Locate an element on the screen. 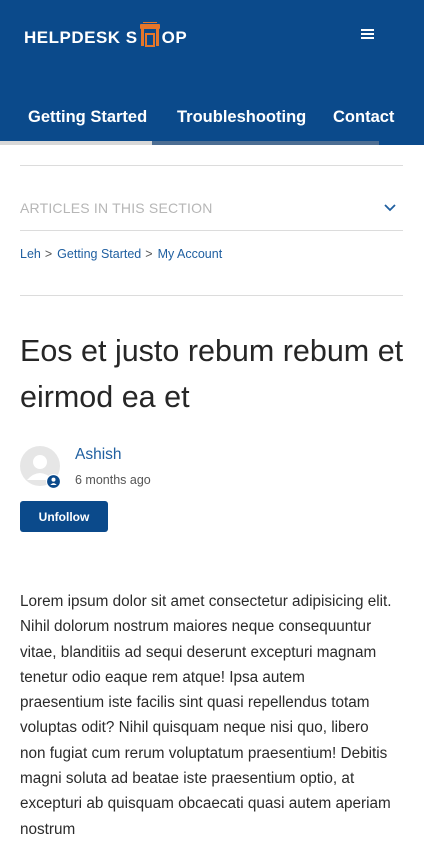 The width and height of the screenshot is (424, 843). site-logo: HELPDESK S OP is located at coordinates (106, 37).